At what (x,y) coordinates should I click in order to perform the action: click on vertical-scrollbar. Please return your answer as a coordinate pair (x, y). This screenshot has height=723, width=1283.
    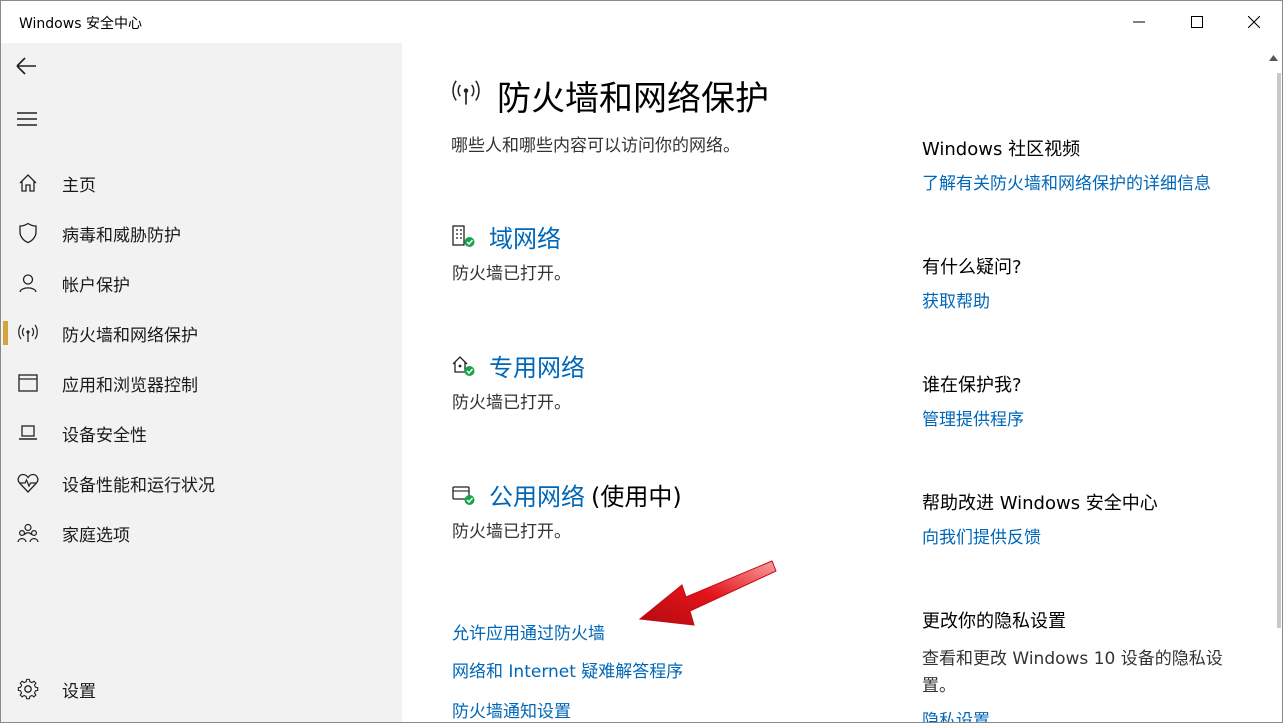
    Looking at the image, I should click on (1272, 382).